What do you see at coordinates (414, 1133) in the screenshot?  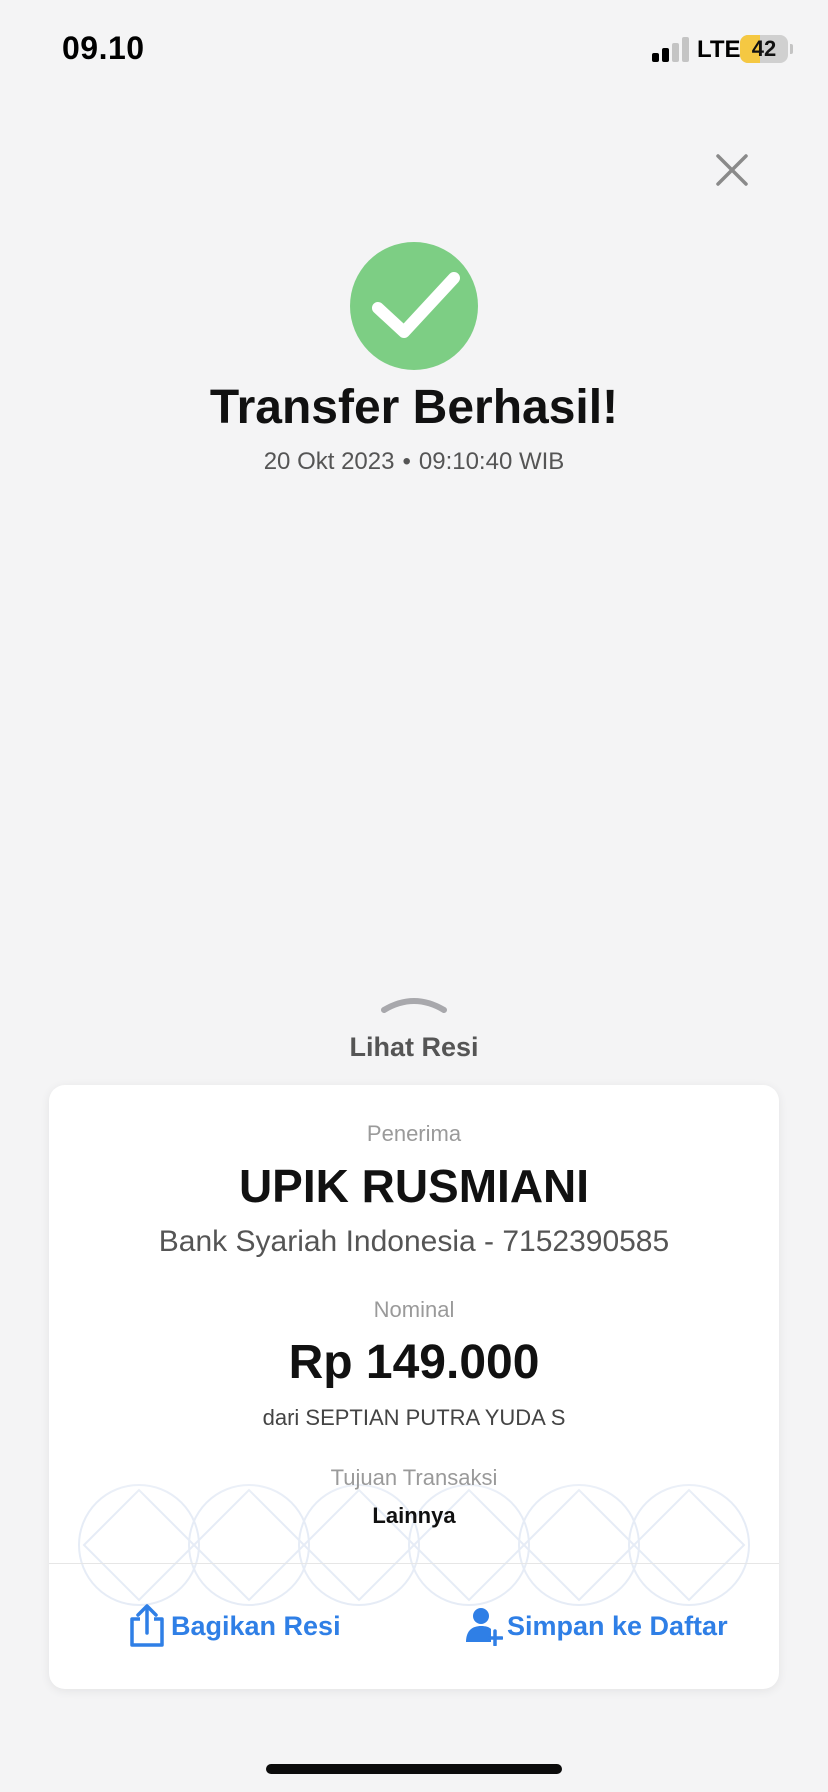 I see `recipient-label: Penerima` at bounding box center [414, 1133].